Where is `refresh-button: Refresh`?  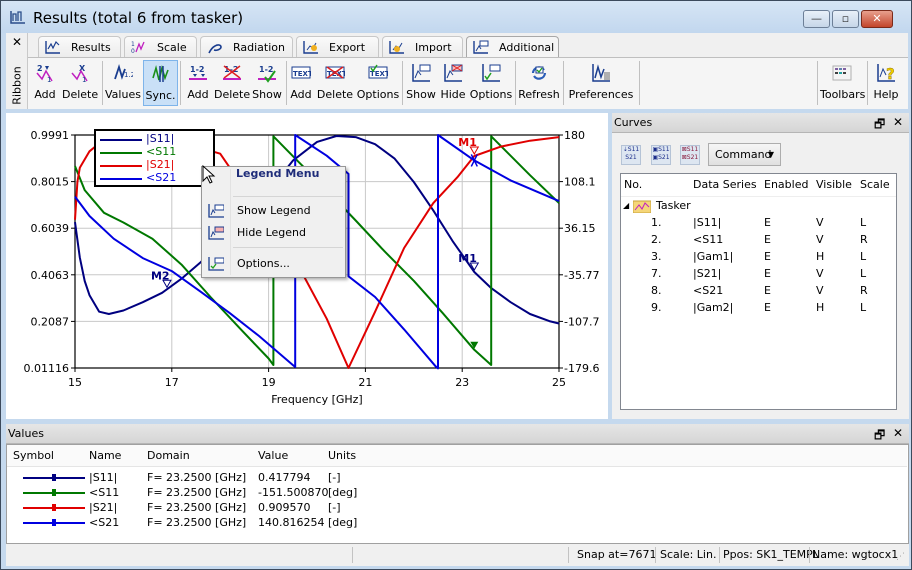 refresh-button: Refresh is located at coordinates (539, 83).